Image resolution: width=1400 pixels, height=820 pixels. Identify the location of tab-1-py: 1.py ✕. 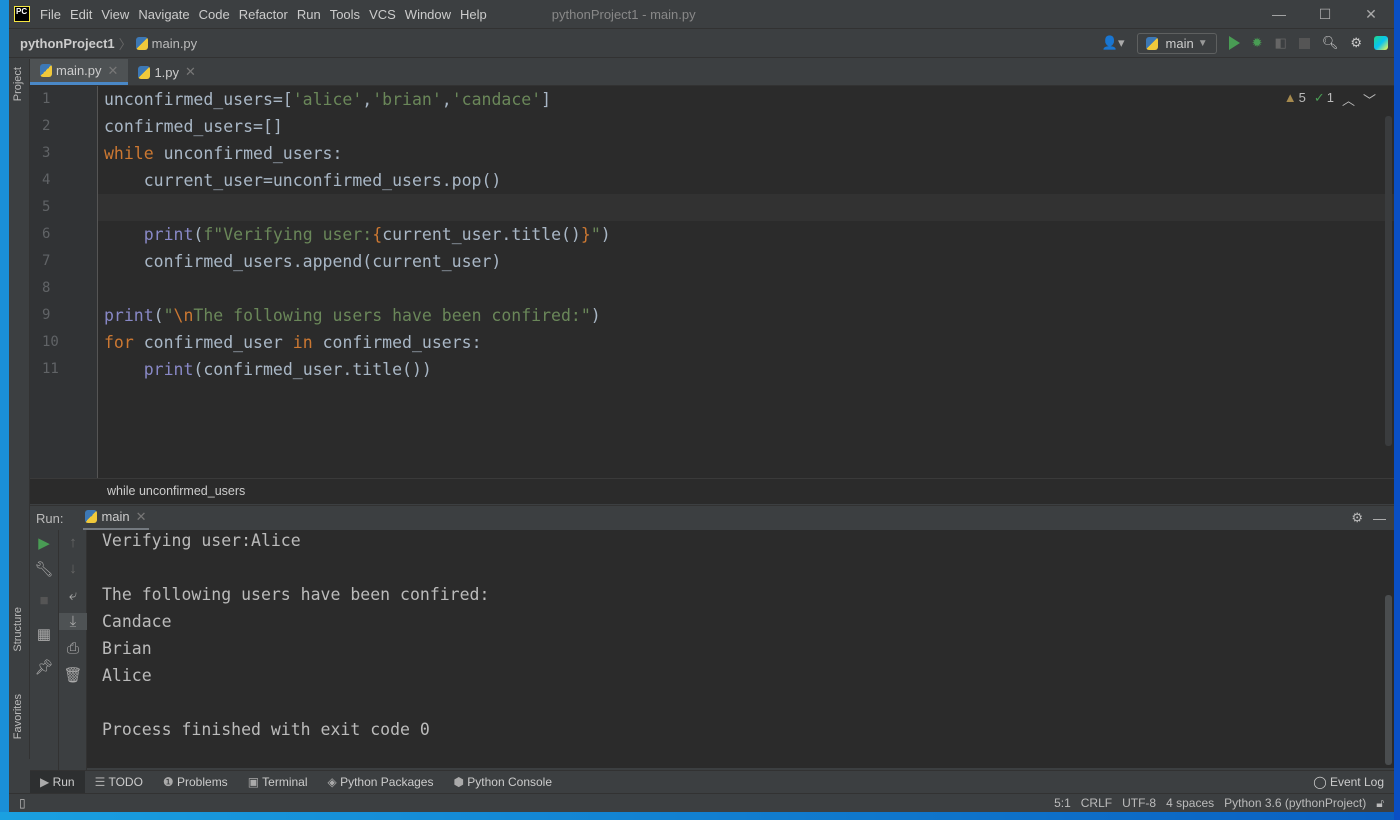
(166, 72).